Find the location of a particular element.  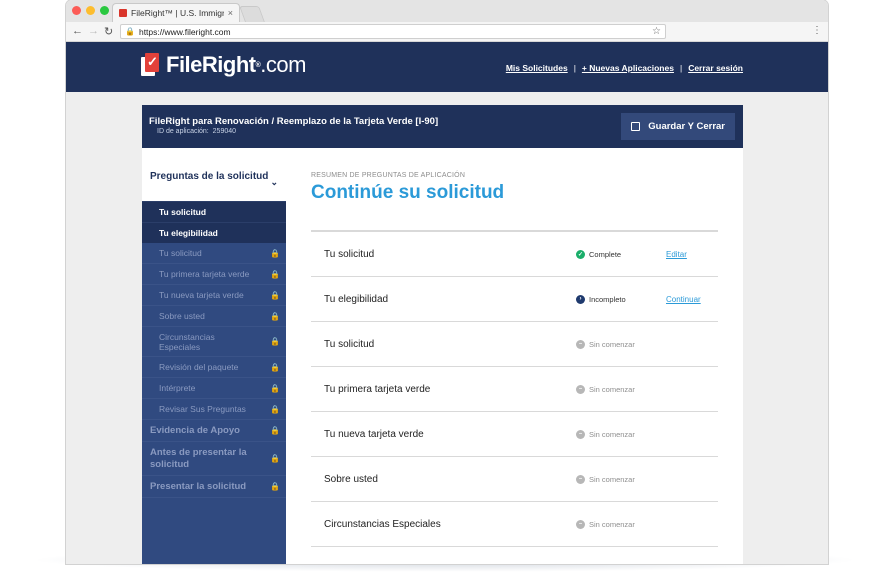

fileright-logo: ✓ FileRight ® .com is located at coordinates (223, 65).